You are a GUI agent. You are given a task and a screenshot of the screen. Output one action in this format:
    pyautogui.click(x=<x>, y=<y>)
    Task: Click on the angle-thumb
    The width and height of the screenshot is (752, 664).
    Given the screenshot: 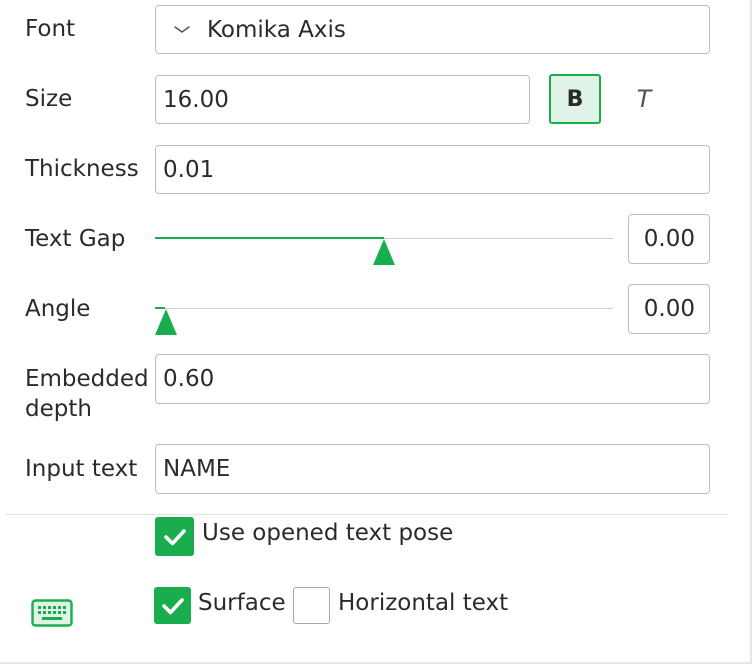 What is the action you would take?
    pyautogui.click(x=166, y=322)
    